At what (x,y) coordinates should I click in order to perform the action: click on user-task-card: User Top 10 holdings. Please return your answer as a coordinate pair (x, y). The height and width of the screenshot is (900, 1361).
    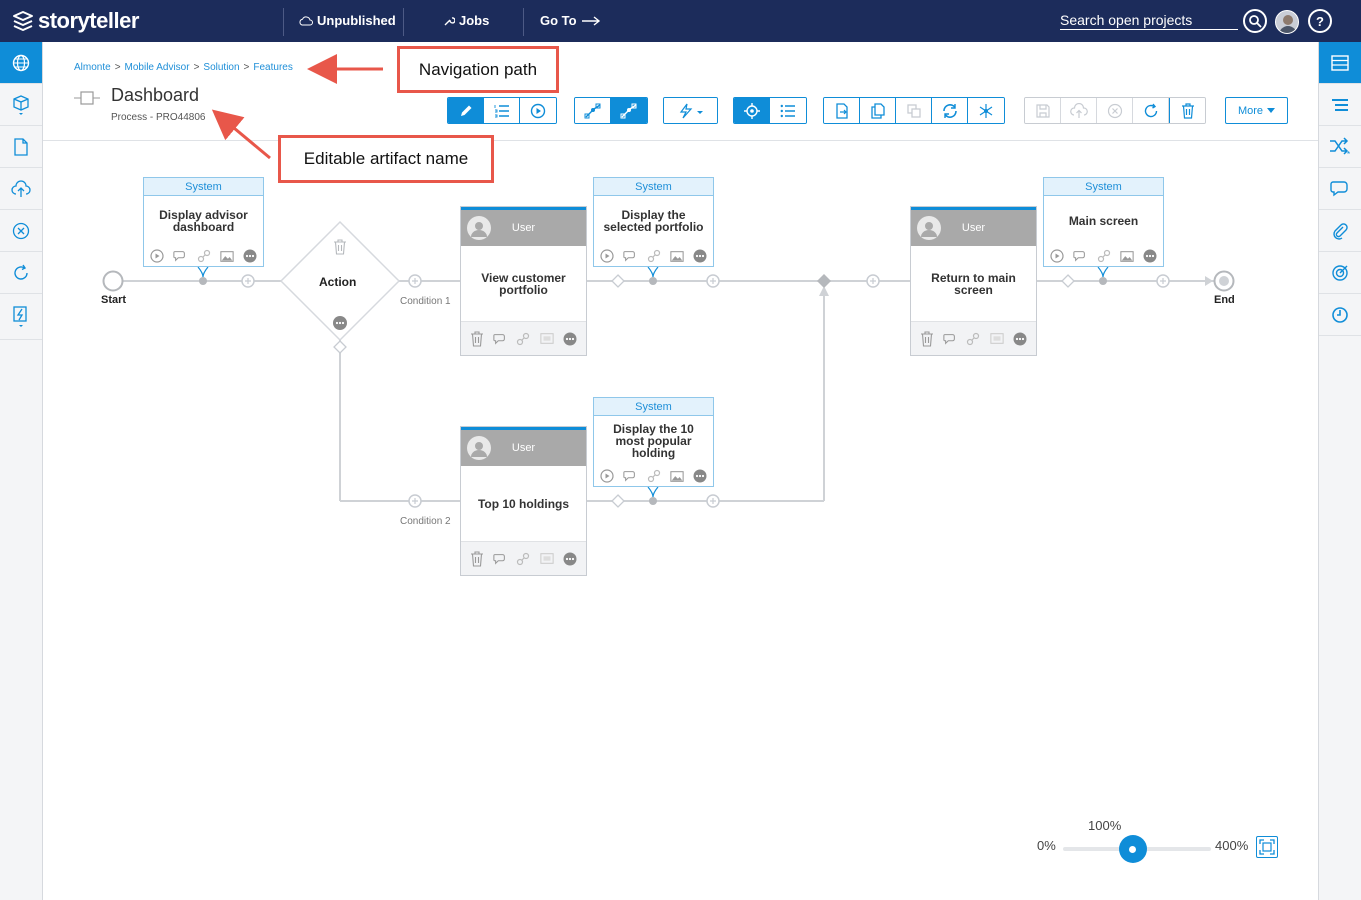
    Looking at the image, I should click on (523, 501).